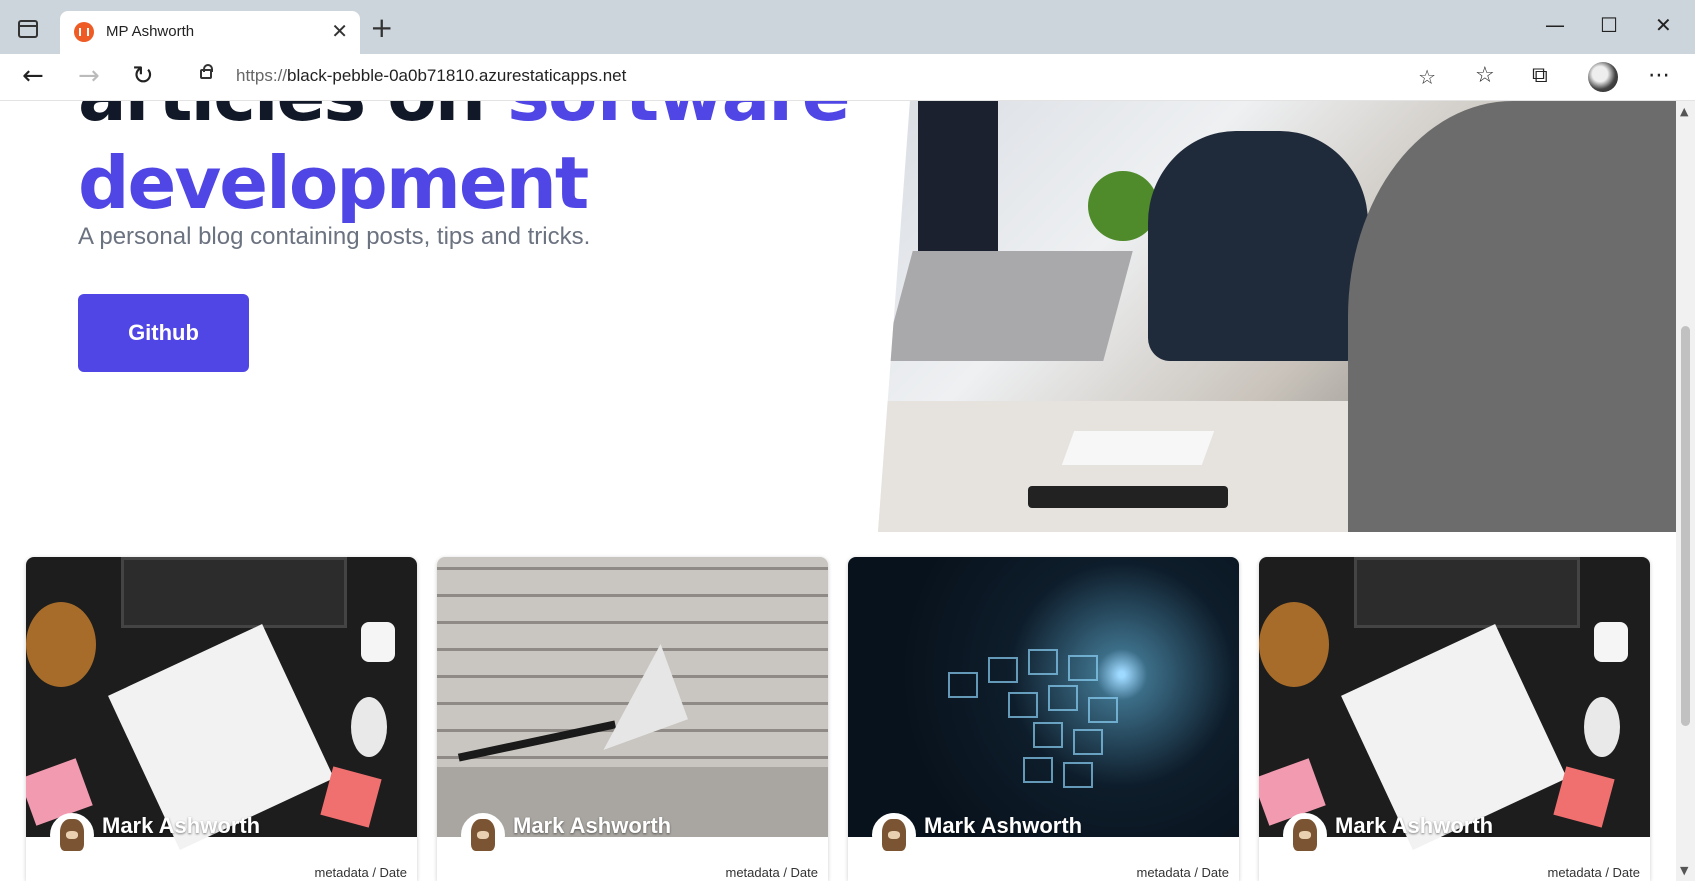 Image resolution: width=1695 pixels, height=881 pixels. I want to click on favorites-icon: ☆, so click(1485, 76).